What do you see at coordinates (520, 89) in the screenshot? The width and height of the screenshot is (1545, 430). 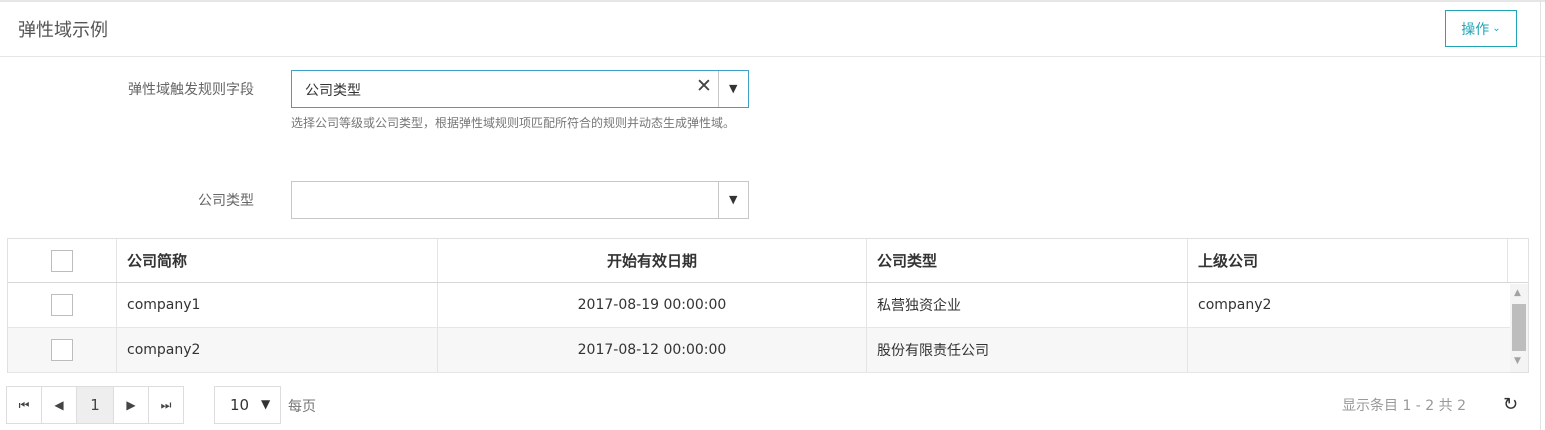 I see `trigger-field-combobox: 公司类型 ✕ ▼` at bounding box center [520, 89].